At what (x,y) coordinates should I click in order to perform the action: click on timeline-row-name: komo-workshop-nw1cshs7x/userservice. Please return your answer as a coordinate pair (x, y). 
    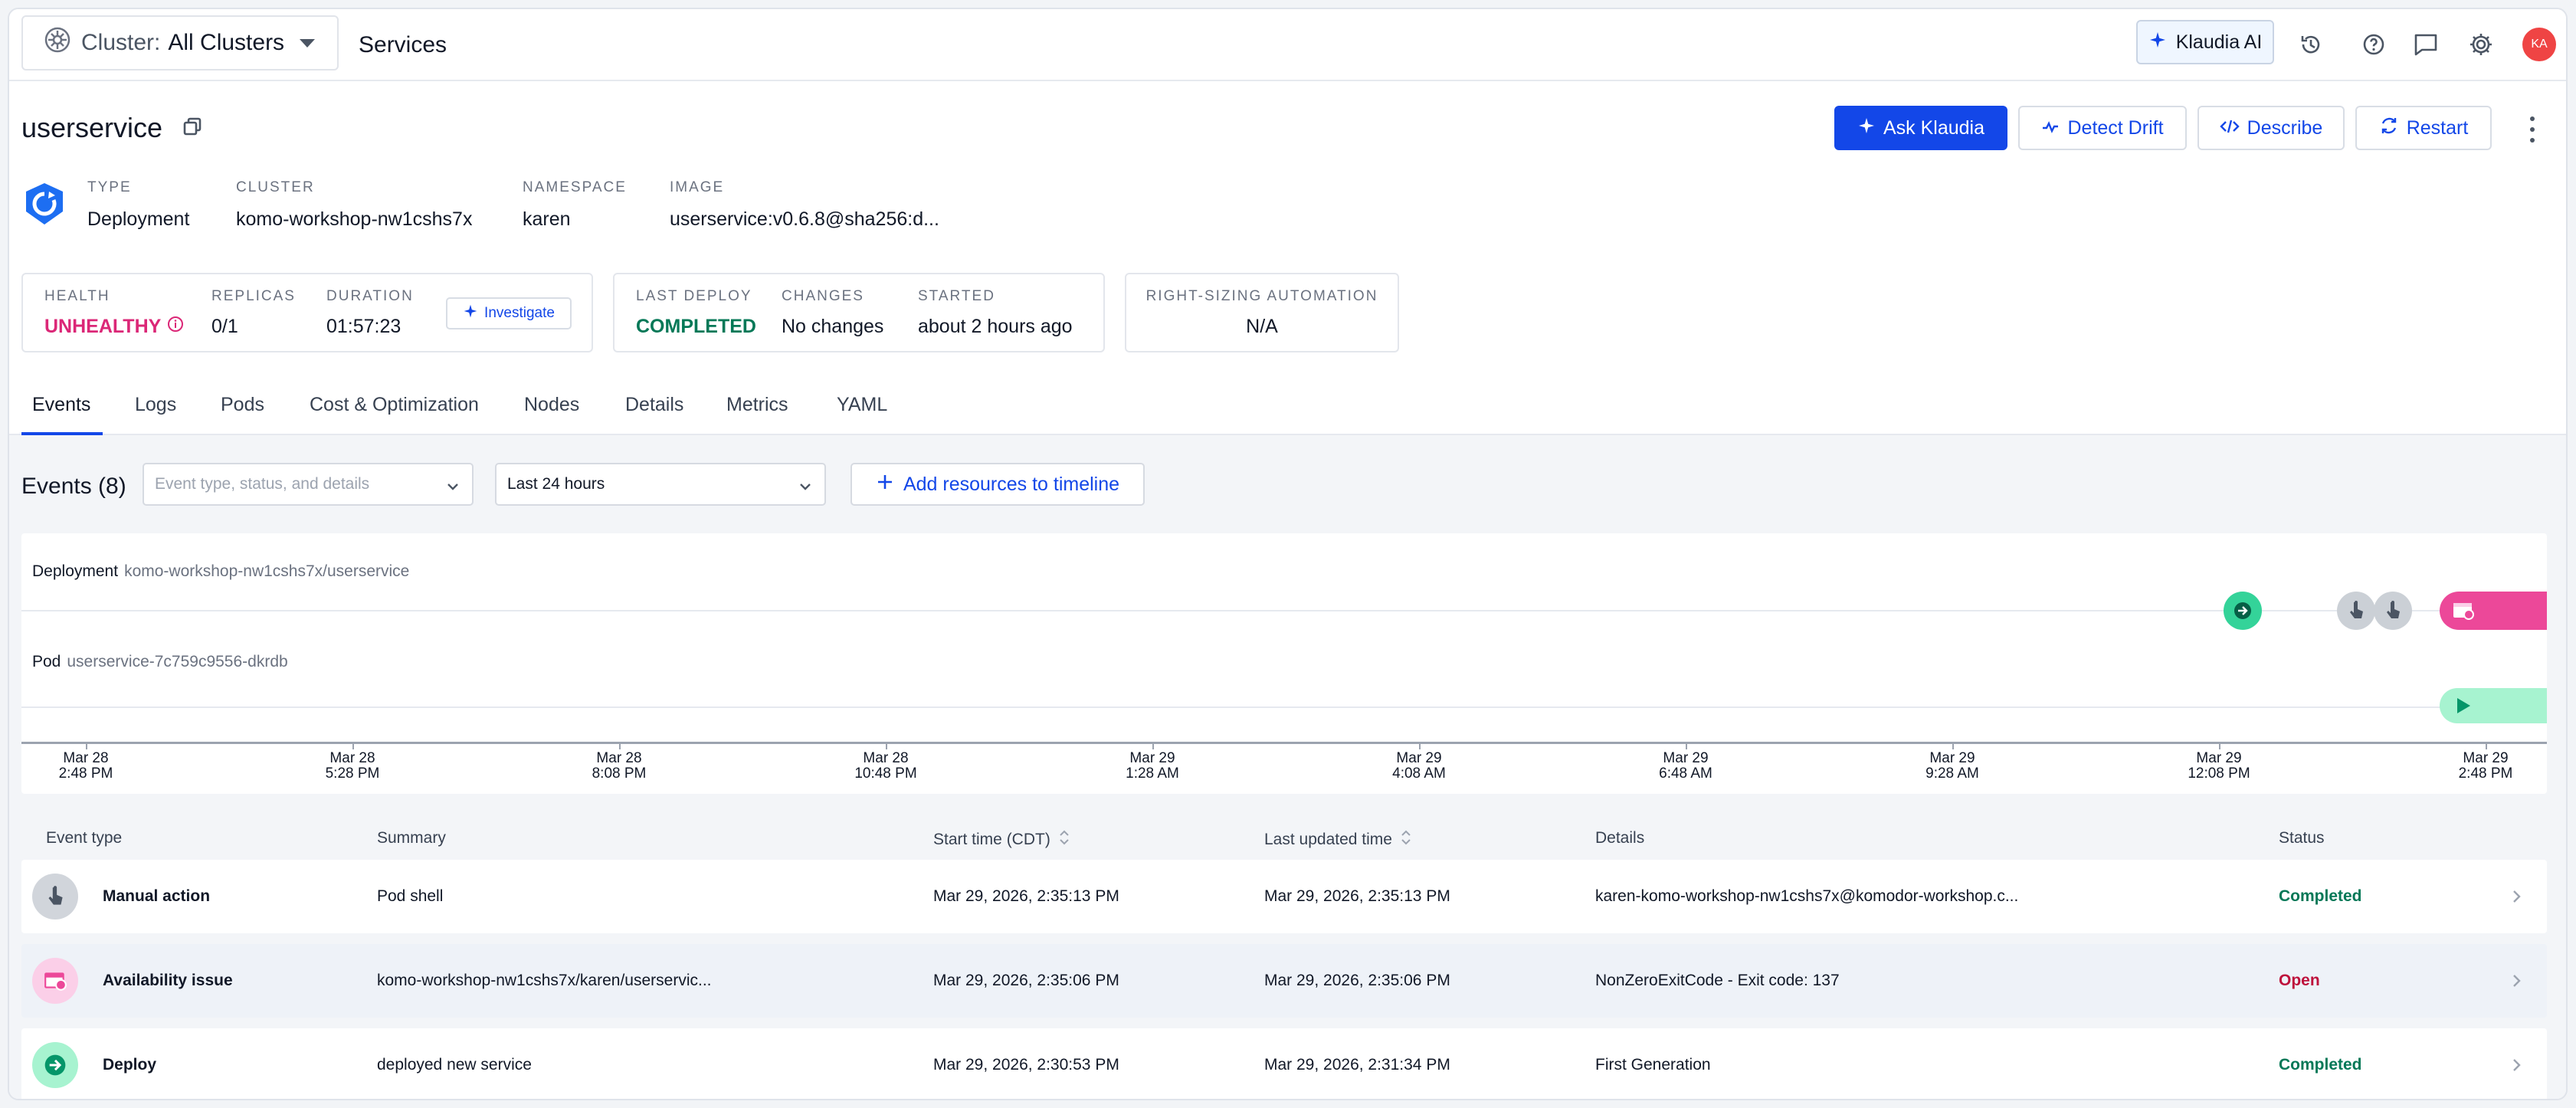
    Looking at the image, I should click on (267, 571).